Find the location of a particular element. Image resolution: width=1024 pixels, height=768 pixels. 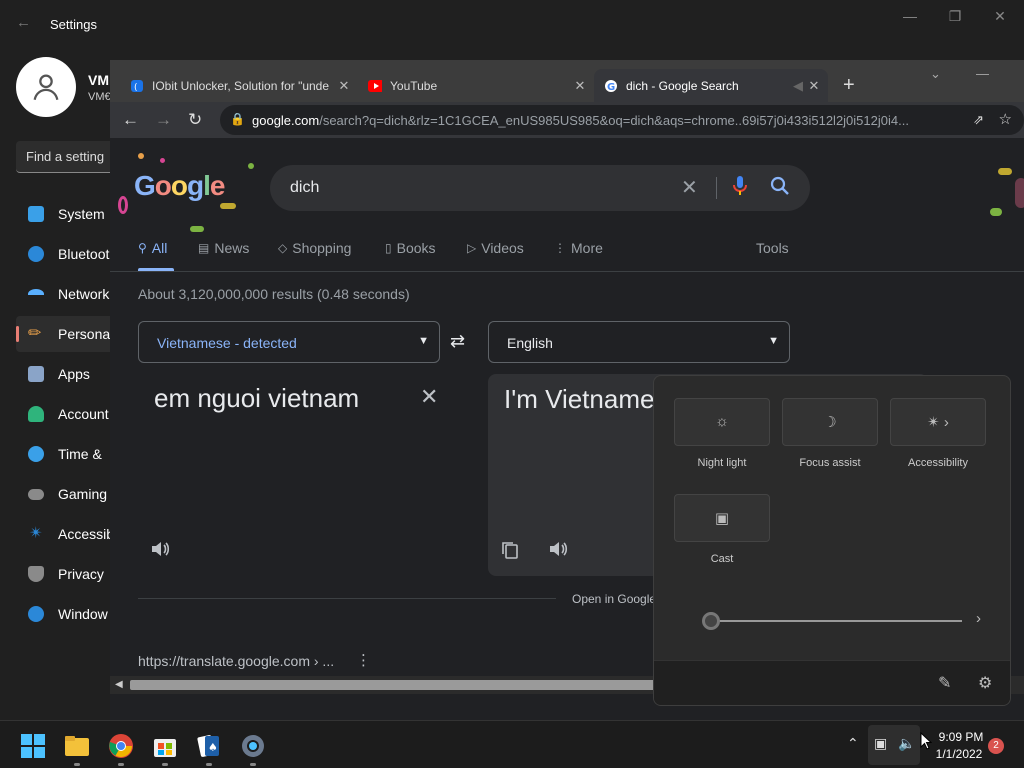

accessibility-toggle: ✴ › is located at coordinates (938, 422).